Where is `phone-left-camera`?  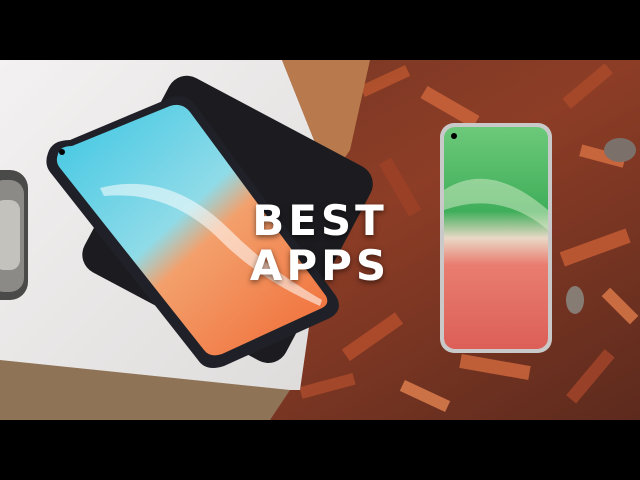 phone-left-camera is located at coordinates (62, 152).